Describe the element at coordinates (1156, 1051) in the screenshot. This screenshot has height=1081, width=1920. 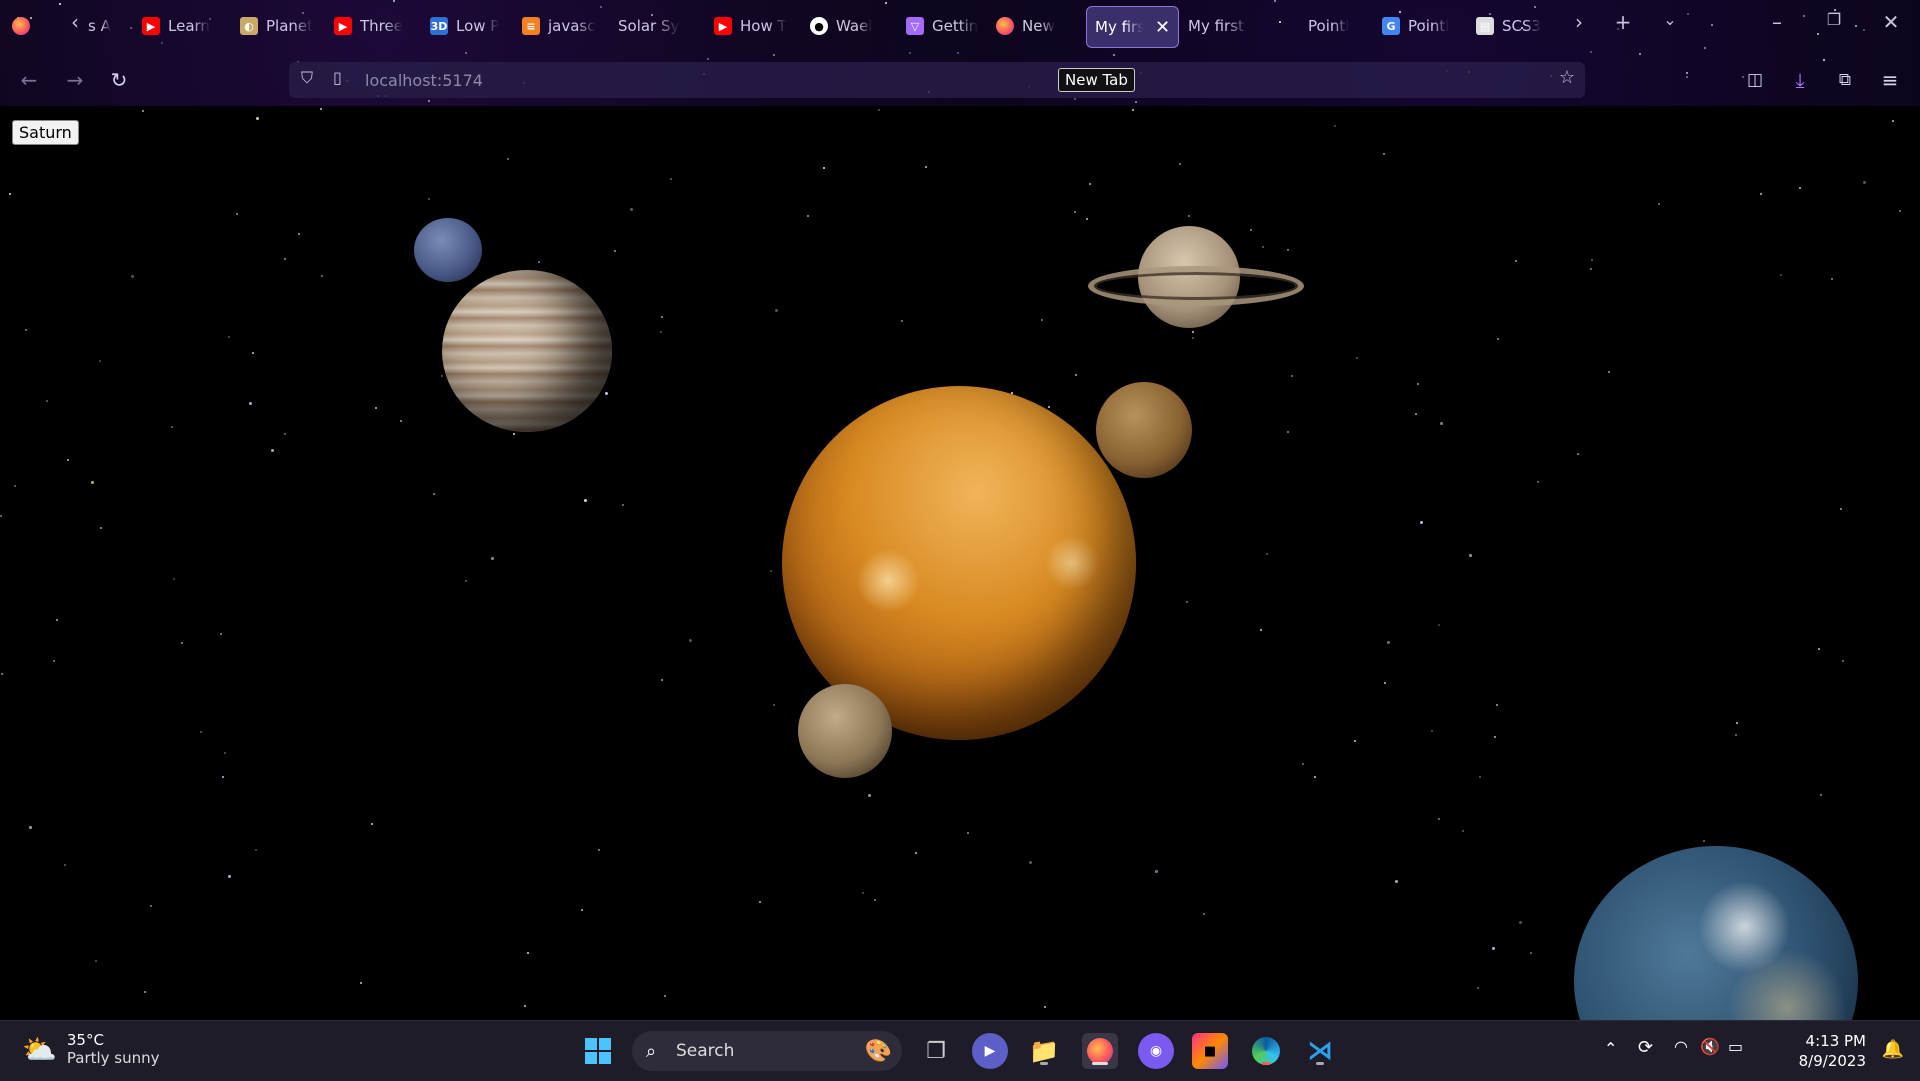
I see `github-desktop-icon: ◉` at that location.